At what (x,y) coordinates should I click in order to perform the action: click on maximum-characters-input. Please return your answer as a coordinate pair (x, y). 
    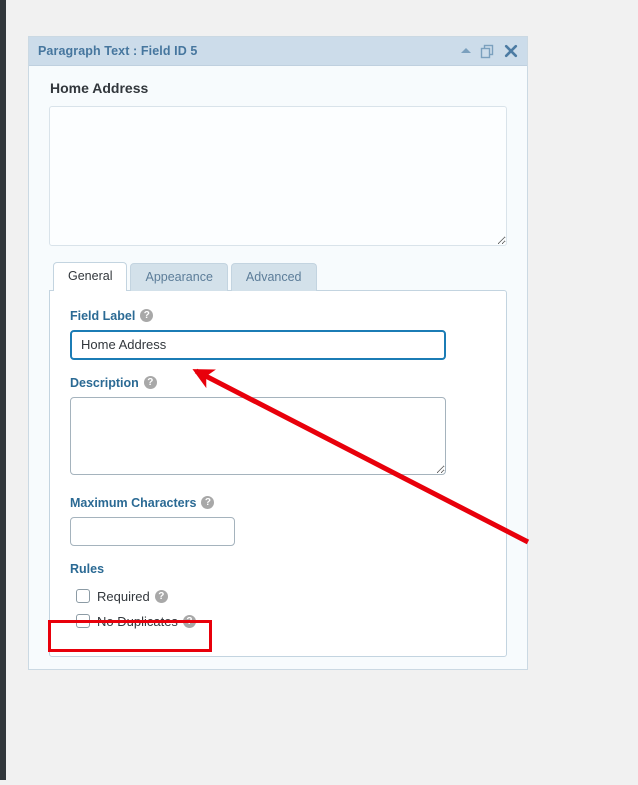
    Looking at the image, I should click on (152, 531).